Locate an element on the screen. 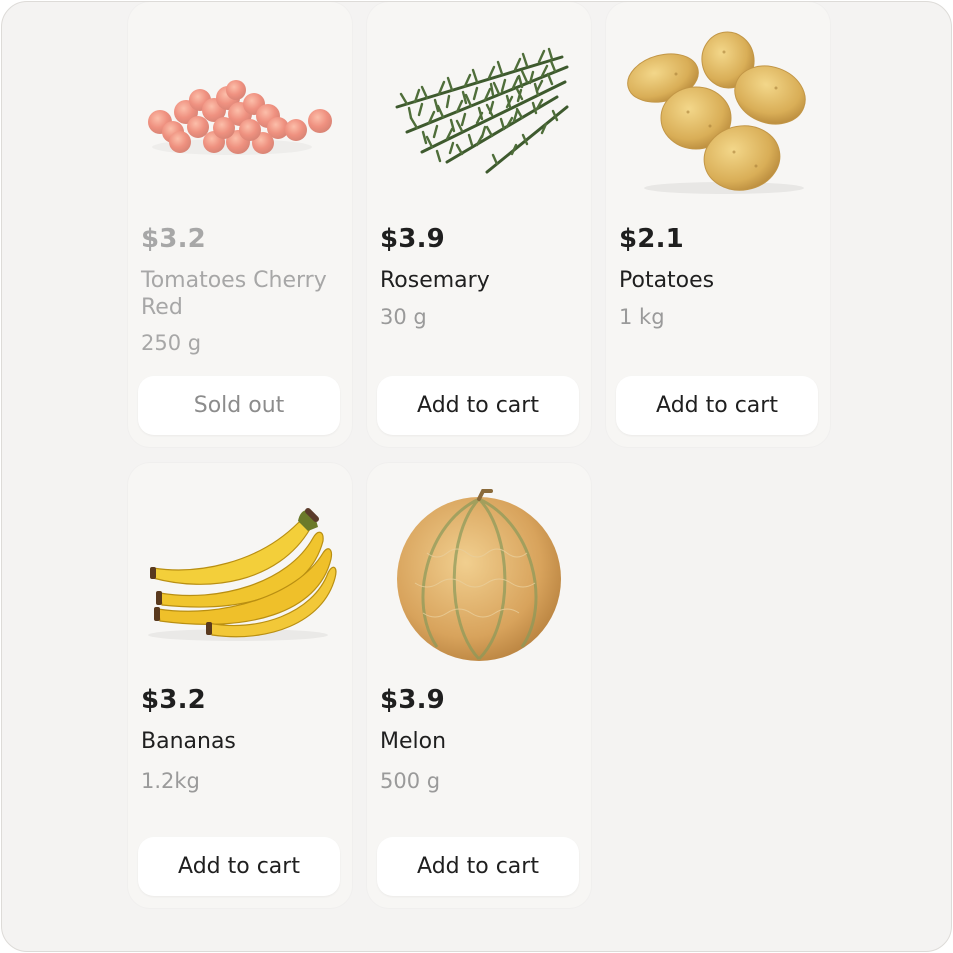 The height and width of the screenshot is (953, 953). cherry-tomatoes-image is located at coordinates (240, 102).